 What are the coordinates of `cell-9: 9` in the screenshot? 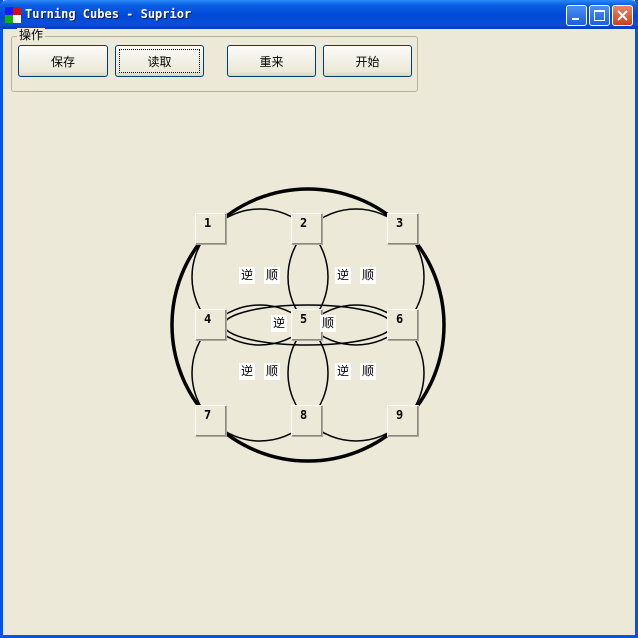 It's located at (403, 421).